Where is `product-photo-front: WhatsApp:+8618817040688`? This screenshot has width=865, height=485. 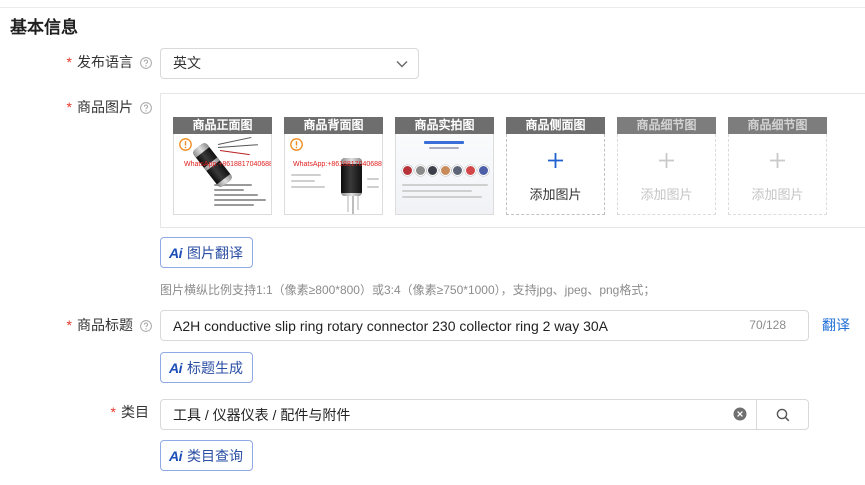
product-photo-front: WhatsApp:+8618817040688 is located at coordinates (222, 174).